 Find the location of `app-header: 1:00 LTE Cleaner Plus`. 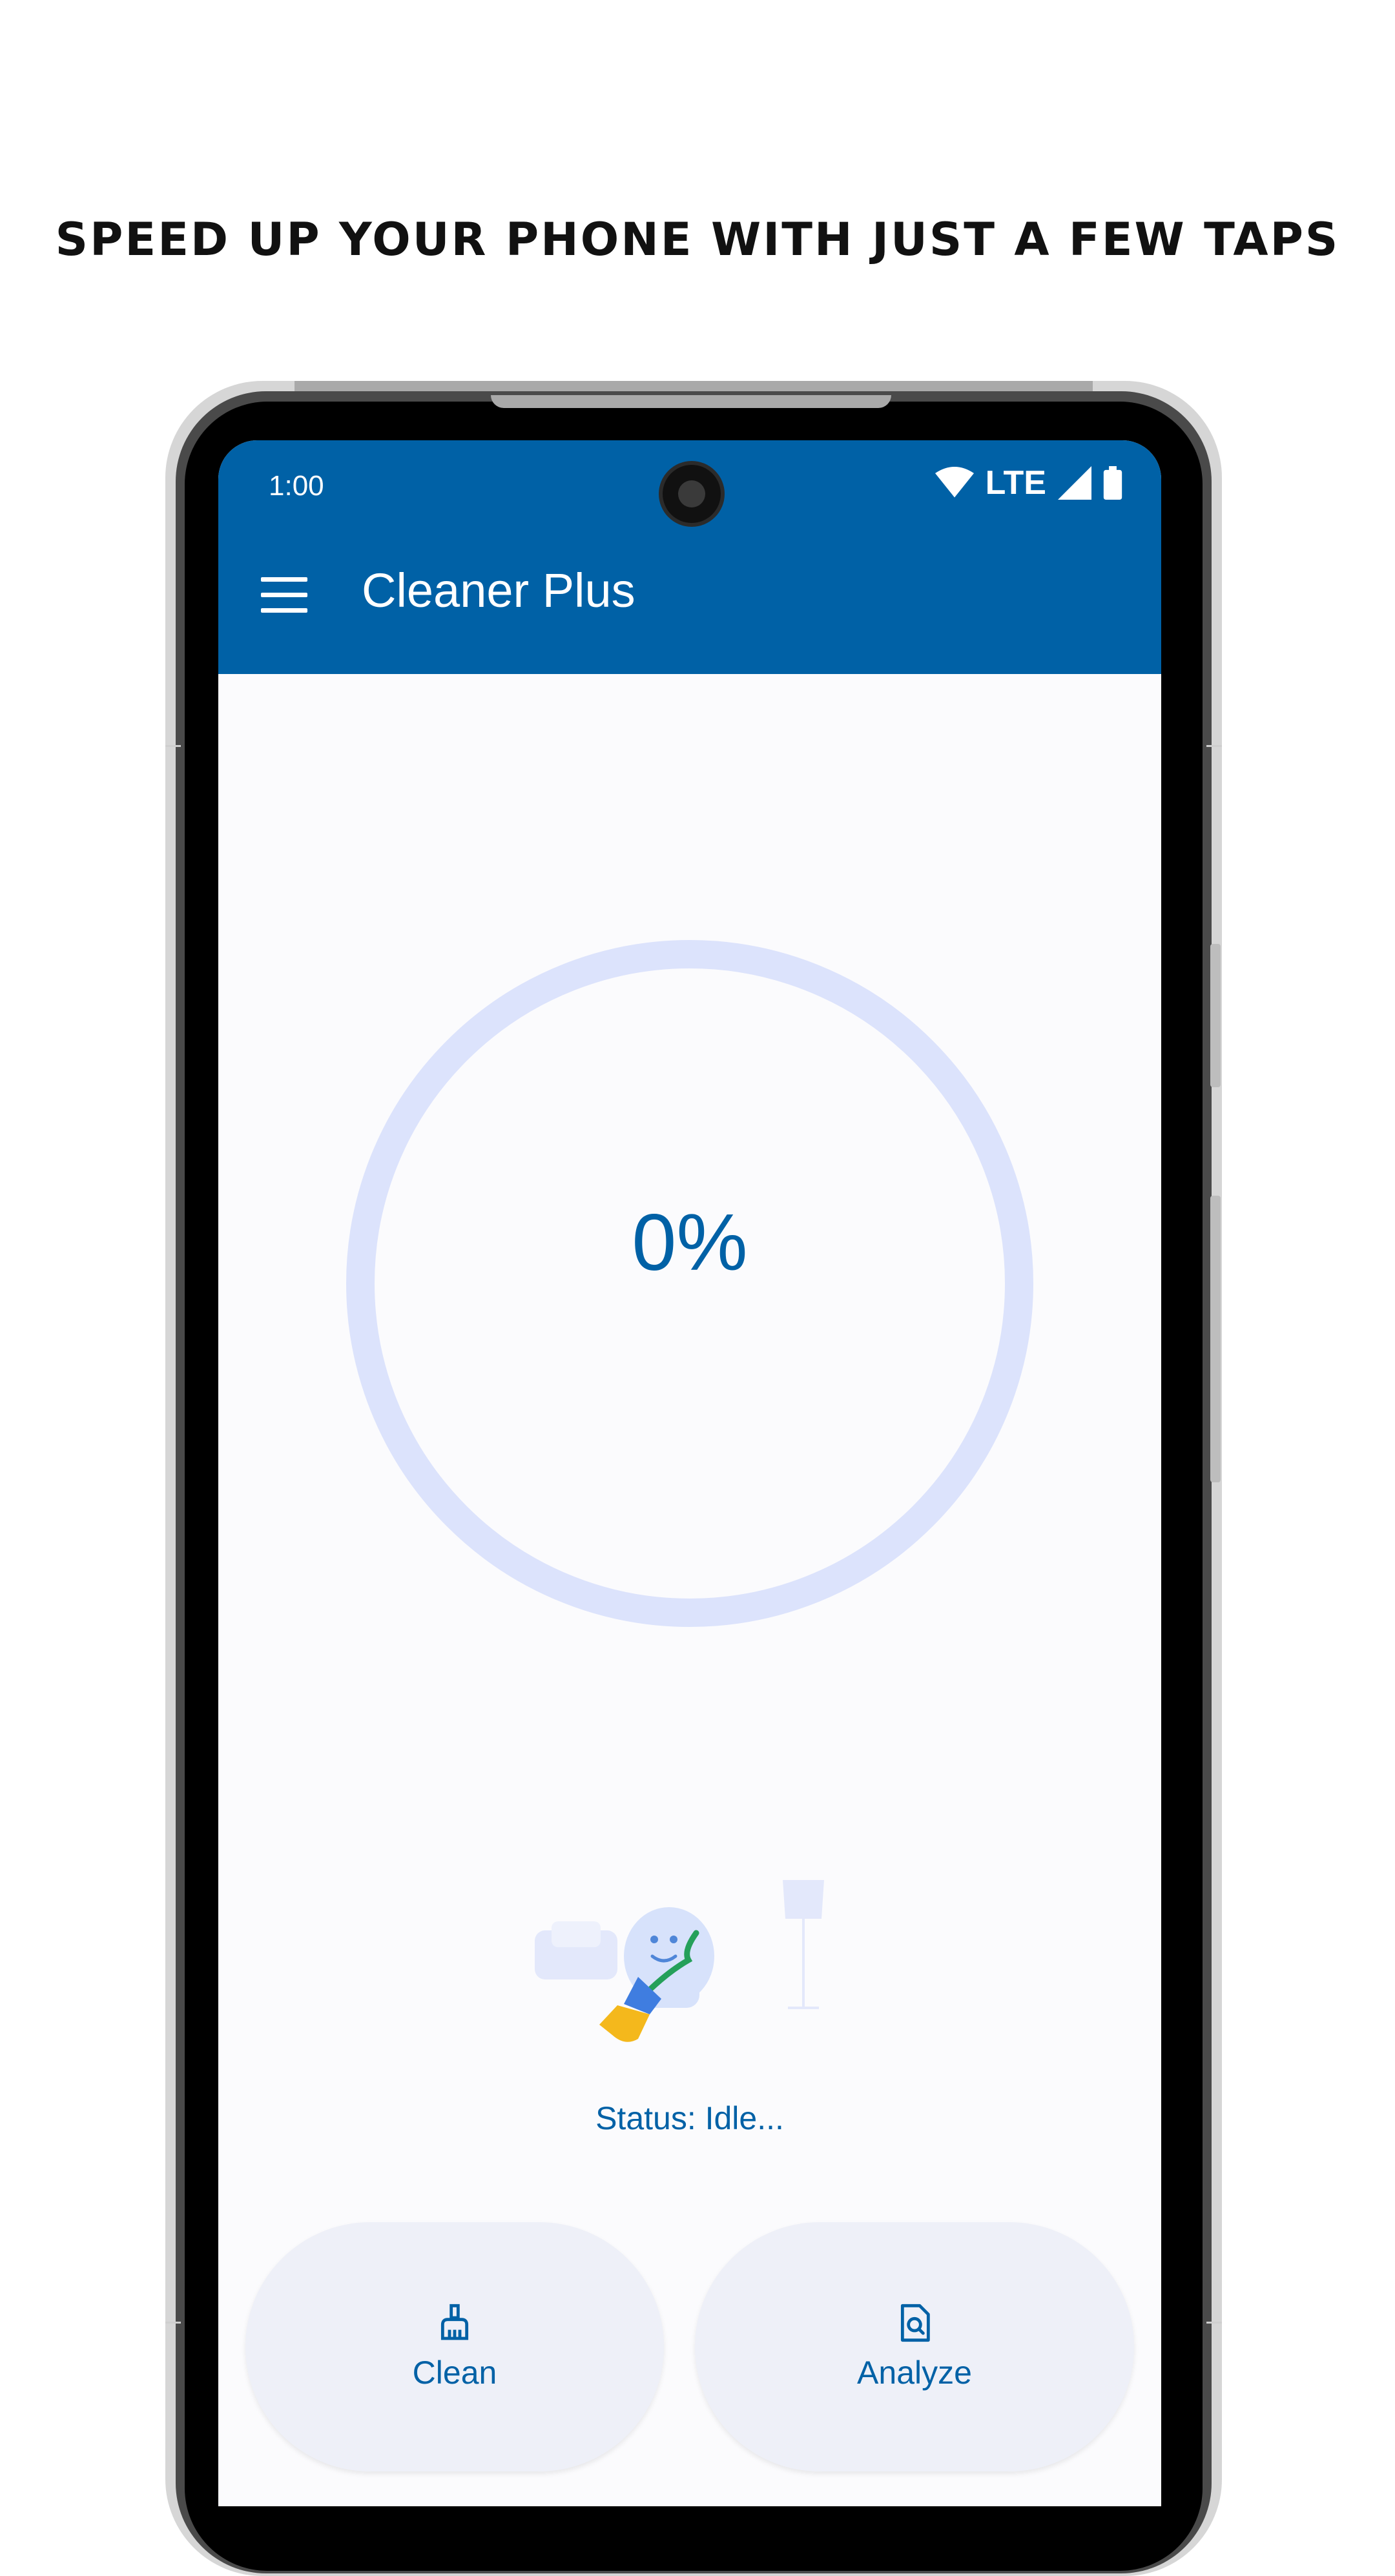

app-header: 1:00 LTE Cleaner Plus is located at coordinates (689, 557).